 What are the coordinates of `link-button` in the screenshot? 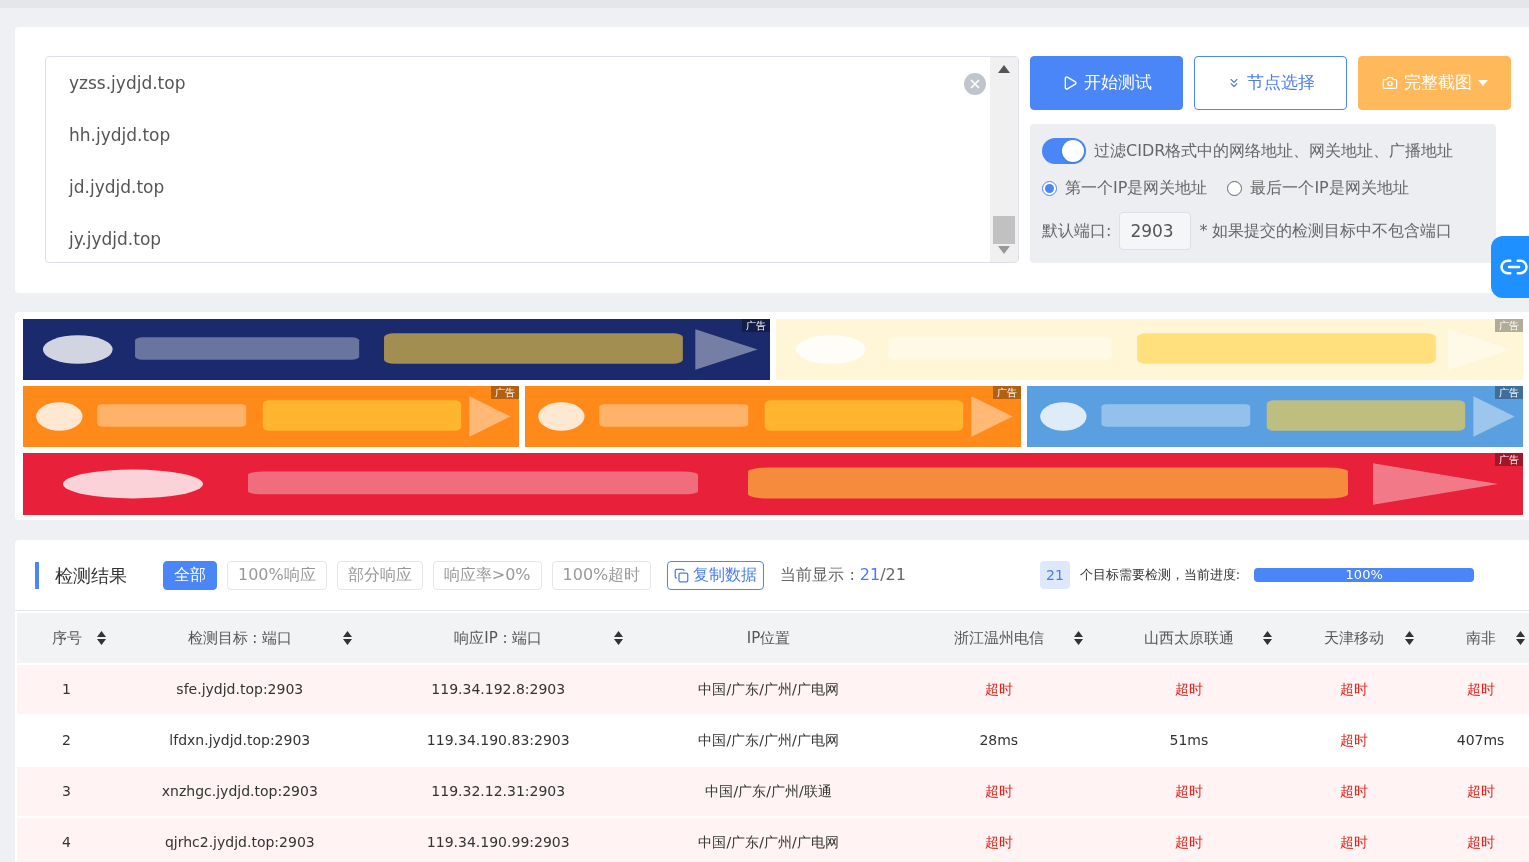 It's located at (1510, 267).